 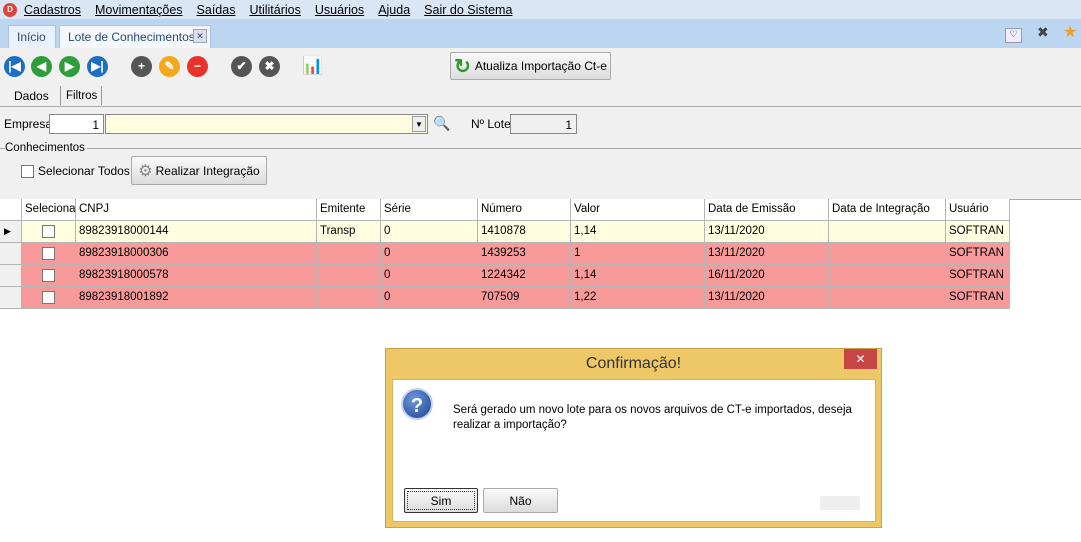 I want to click on edit-icon: ✎, so click(x=169, y=66).